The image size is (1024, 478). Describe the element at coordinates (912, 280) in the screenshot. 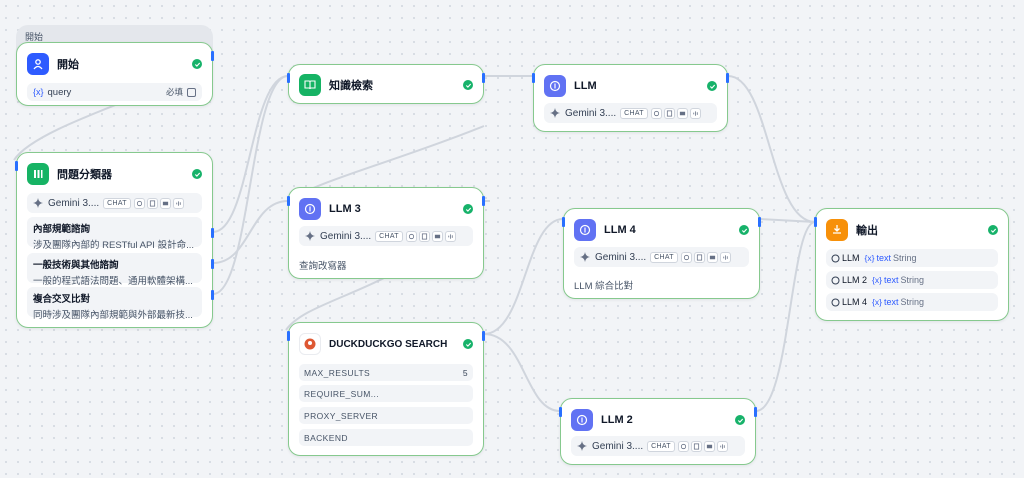

I see `output-variable-row: LLM 2 {x} text String` at that location.